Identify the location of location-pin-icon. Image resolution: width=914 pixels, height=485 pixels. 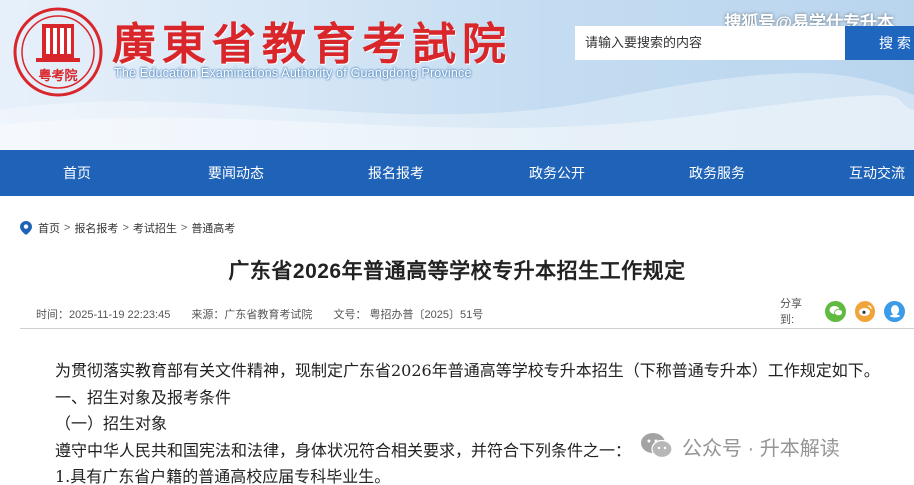
(26, 228).